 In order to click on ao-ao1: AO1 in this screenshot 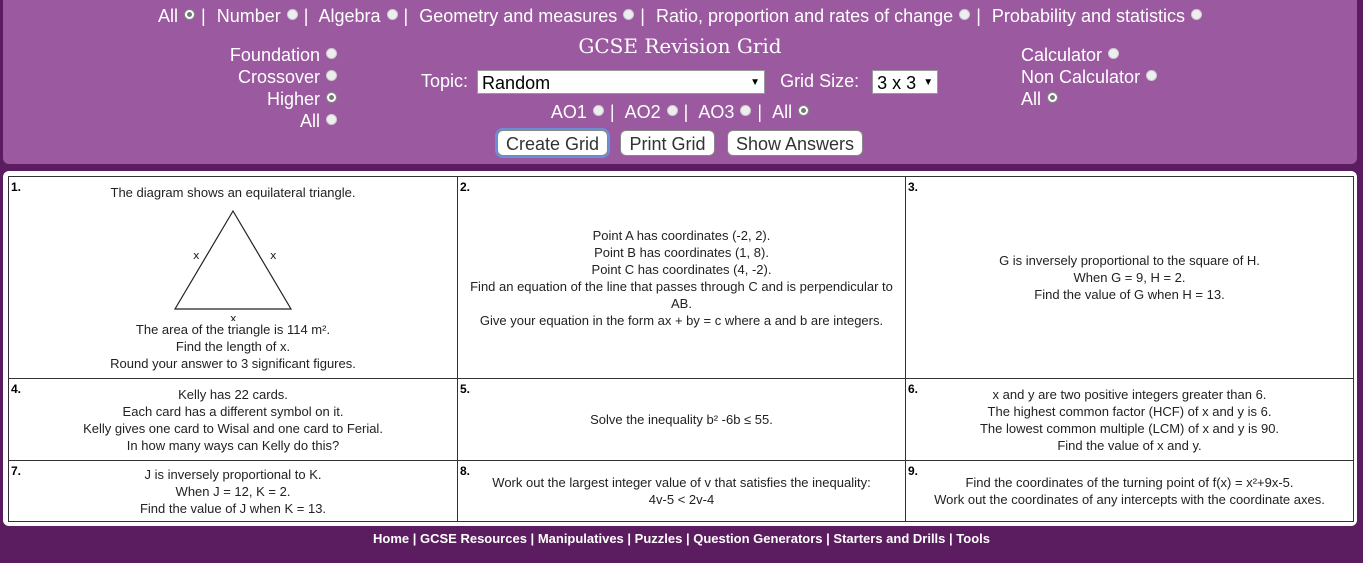, I will do `click(577, 112)`.